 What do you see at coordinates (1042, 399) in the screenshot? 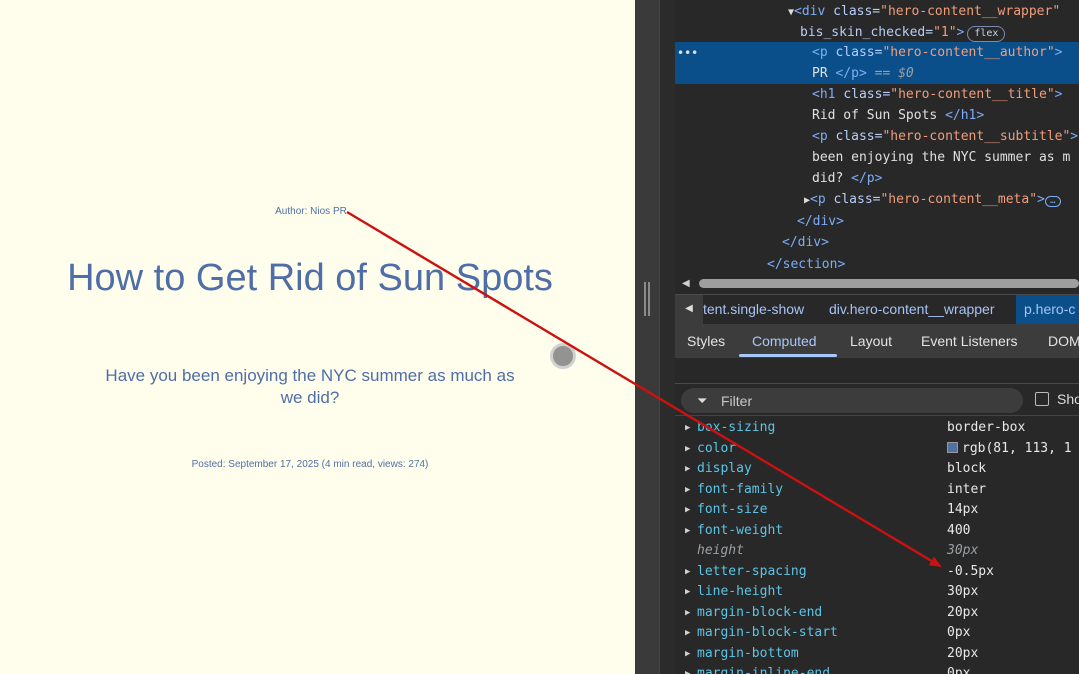
I see `show-all-checkbox` at bounding box center [1042, 399].